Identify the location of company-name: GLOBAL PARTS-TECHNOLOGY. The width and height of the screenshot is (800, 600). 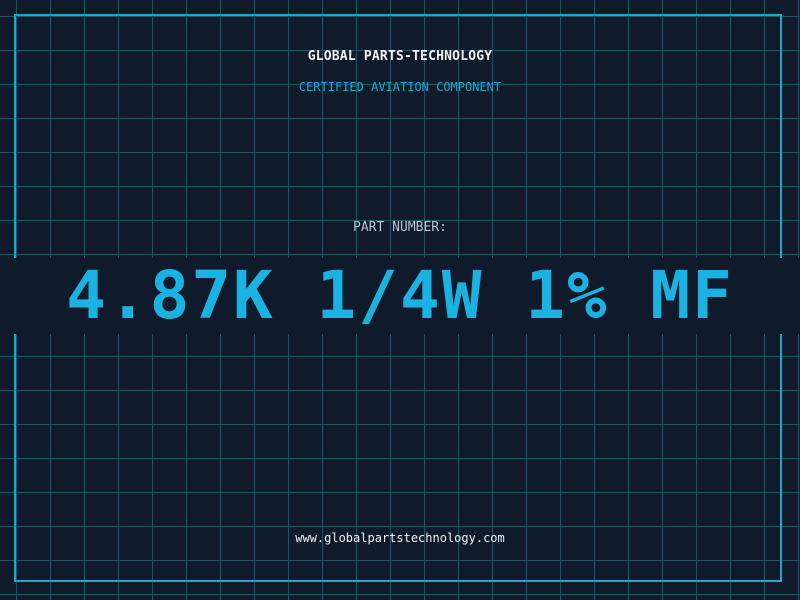
(400, 56).